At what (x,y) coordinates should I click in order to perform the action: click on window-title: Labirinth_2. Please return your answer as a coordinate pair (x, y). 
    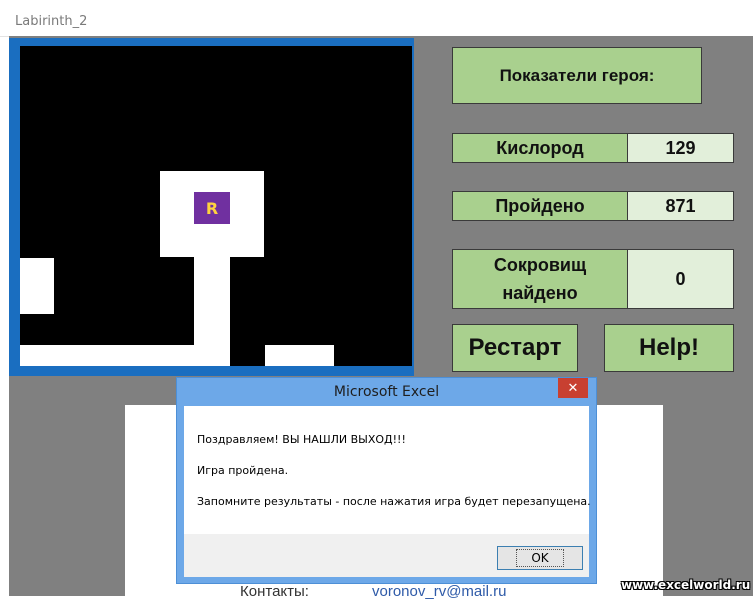
    Looking at the image, I should click on (51, 21).